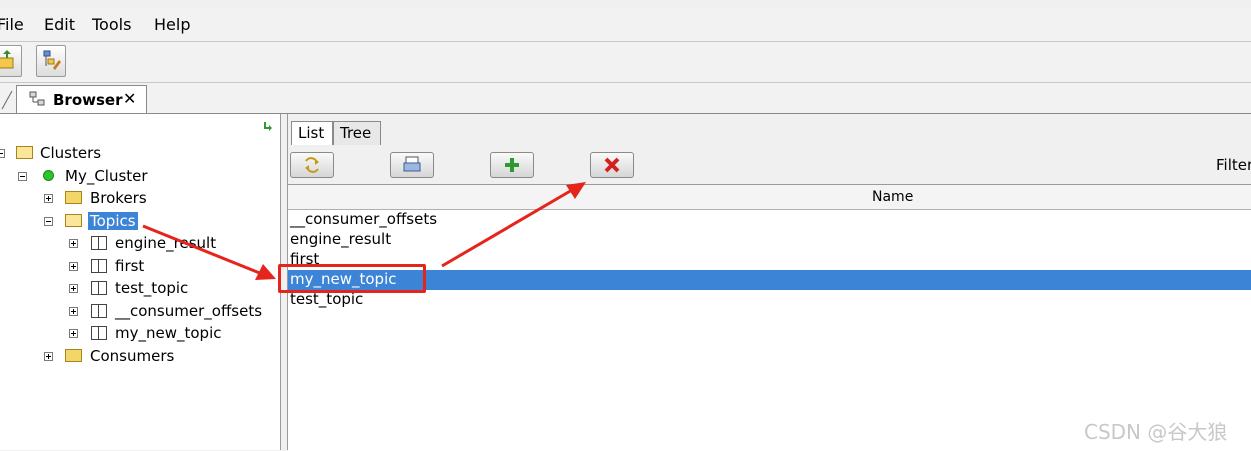 The height and width of the screenshot is (451, 1251). I want to click on tree-label: Brokers, so click(118, 198).